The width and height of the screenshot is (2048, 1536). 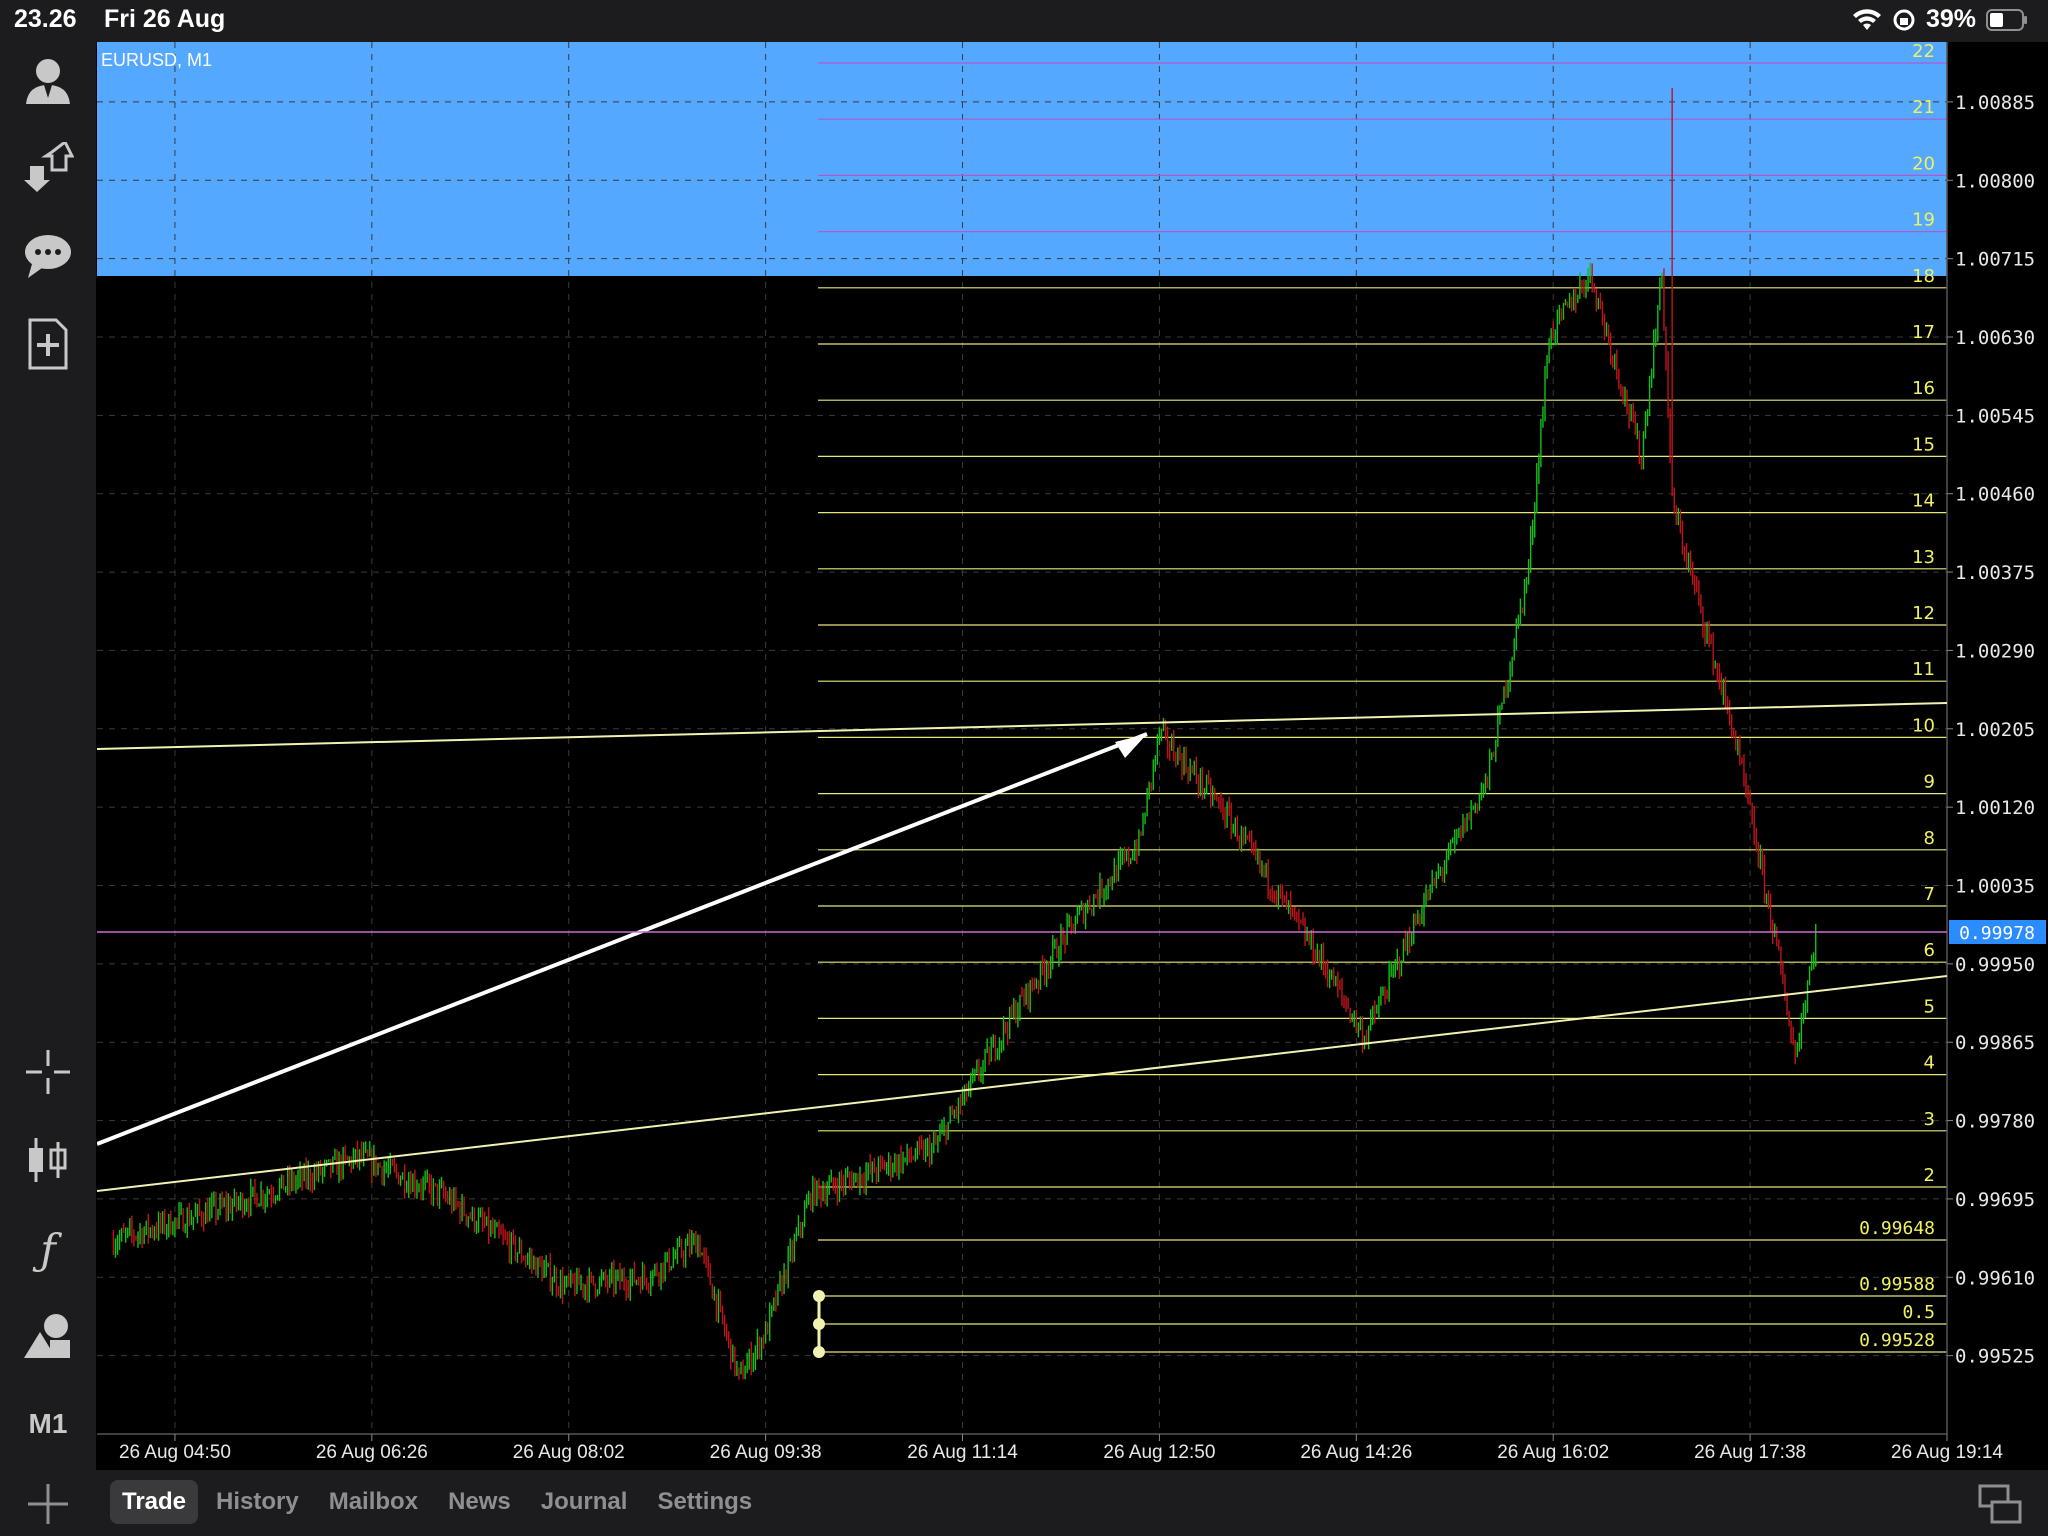 What do you see at coordinates (1995, 573) in the screenshot?
I see `y-tick-label: 1.00375` at bounding box center [1995, 573].